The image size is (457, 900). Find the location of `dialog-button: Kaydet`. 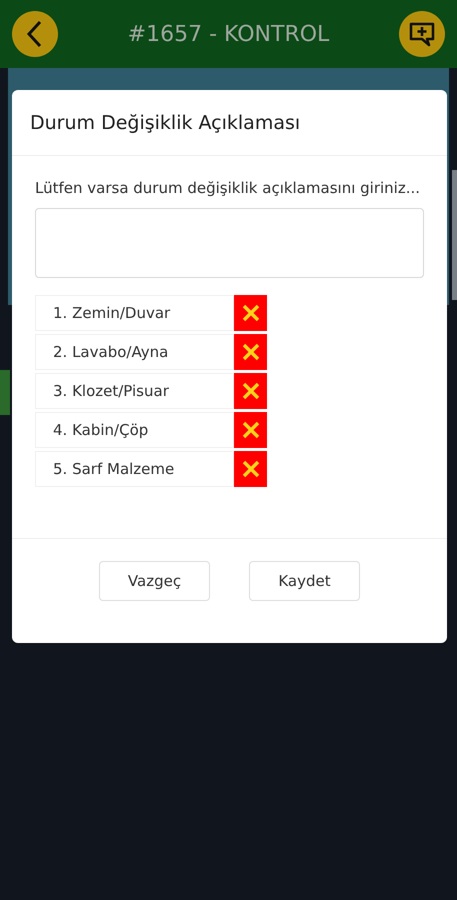

dialog-button: Kaydet is located at coordinates (304, 581).